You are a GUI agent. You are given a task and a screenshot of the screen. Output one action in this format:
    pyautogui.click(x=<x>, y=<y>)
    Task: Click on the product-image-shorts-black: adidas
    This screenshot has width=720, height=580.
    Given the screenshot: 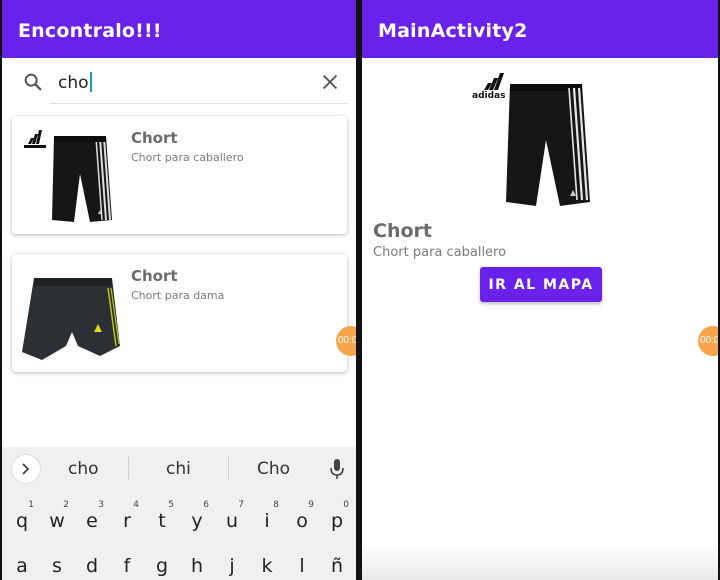 What is the action you would take?
    pyautogui.click(x=531, y=139)
    